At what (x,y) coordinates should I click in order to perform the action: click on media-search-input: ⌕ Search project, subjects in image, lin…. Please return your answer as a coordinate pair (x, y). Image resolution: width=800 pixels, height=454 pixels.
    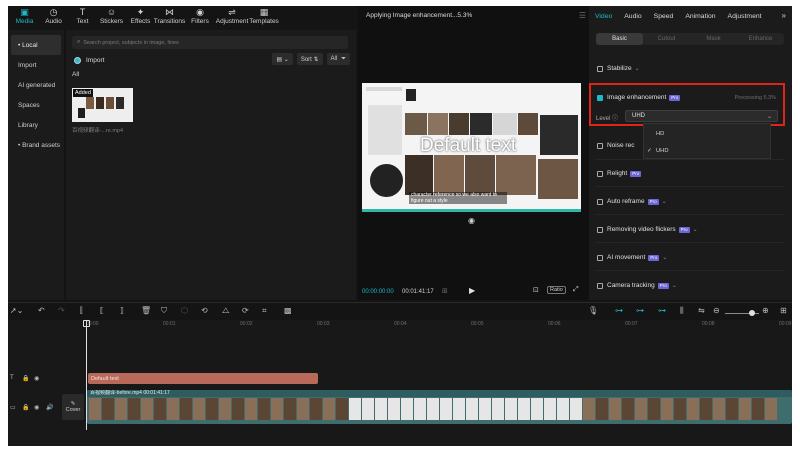
    Looking at the image, I should click on (210, 42).